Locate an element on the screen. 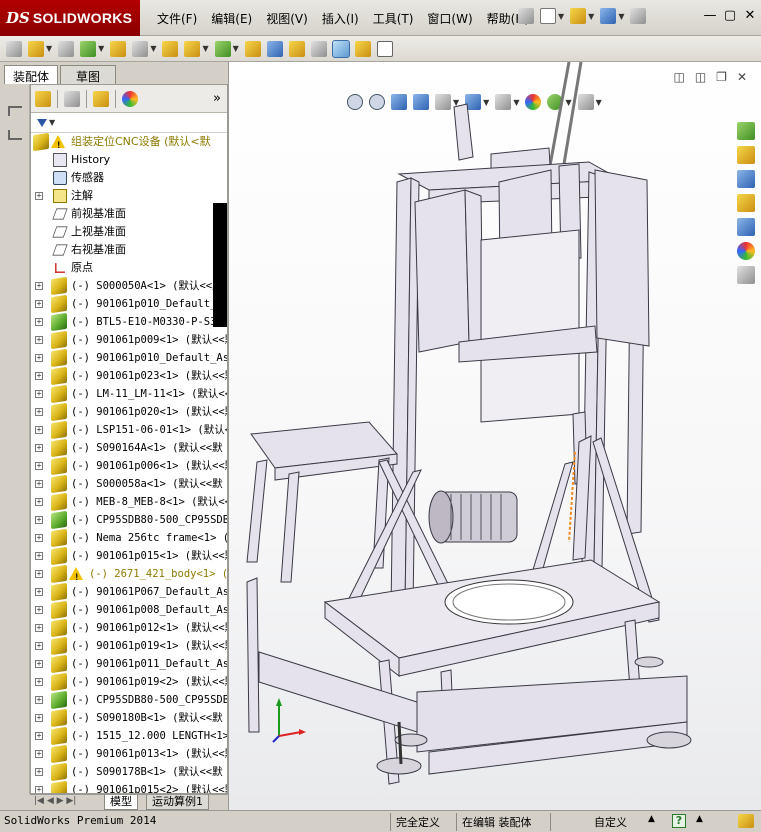  tree-item-component: + (-) 901061p019<1> (默认<<默 is located at coordinates (129, 646).